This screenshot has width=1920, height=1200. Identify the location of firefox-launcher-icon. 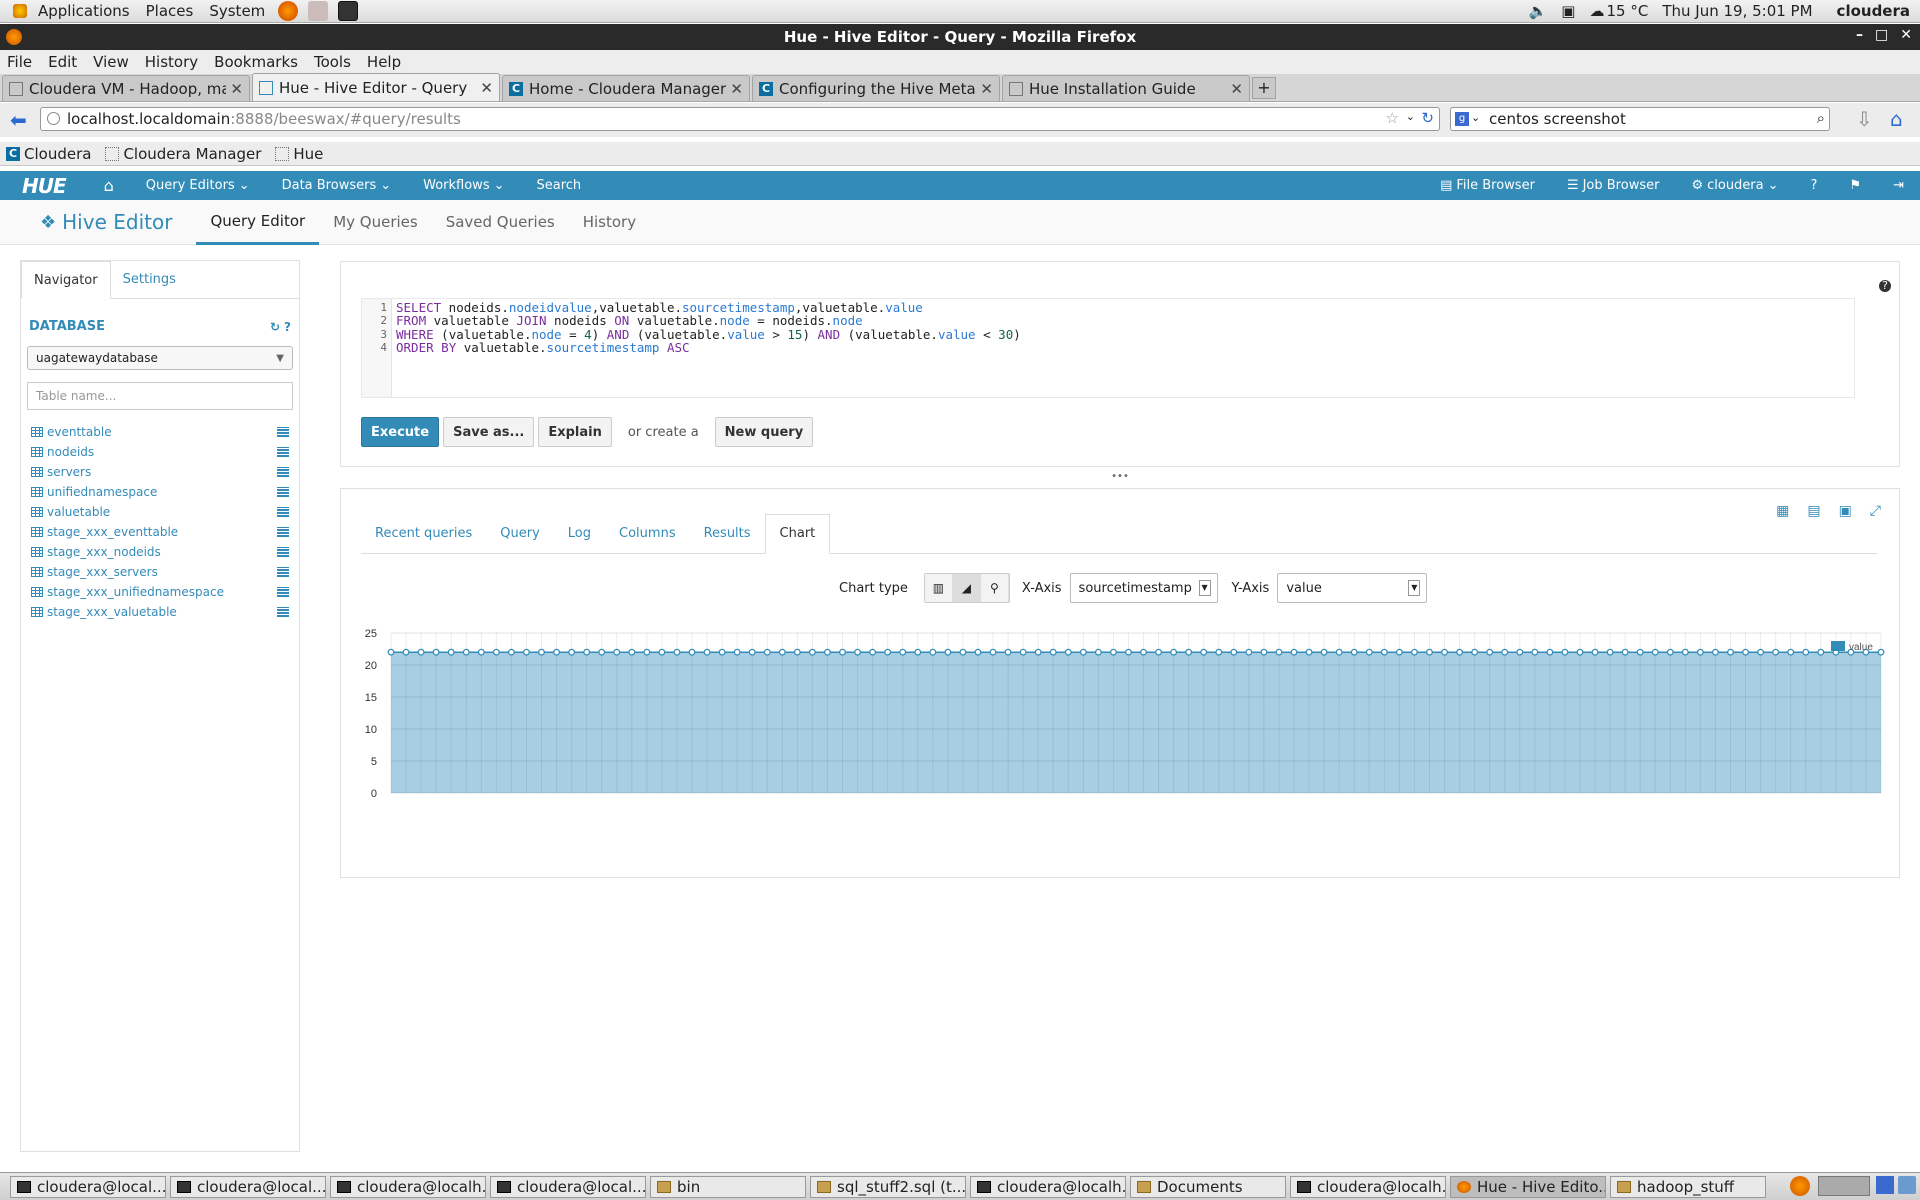
(288, 11).